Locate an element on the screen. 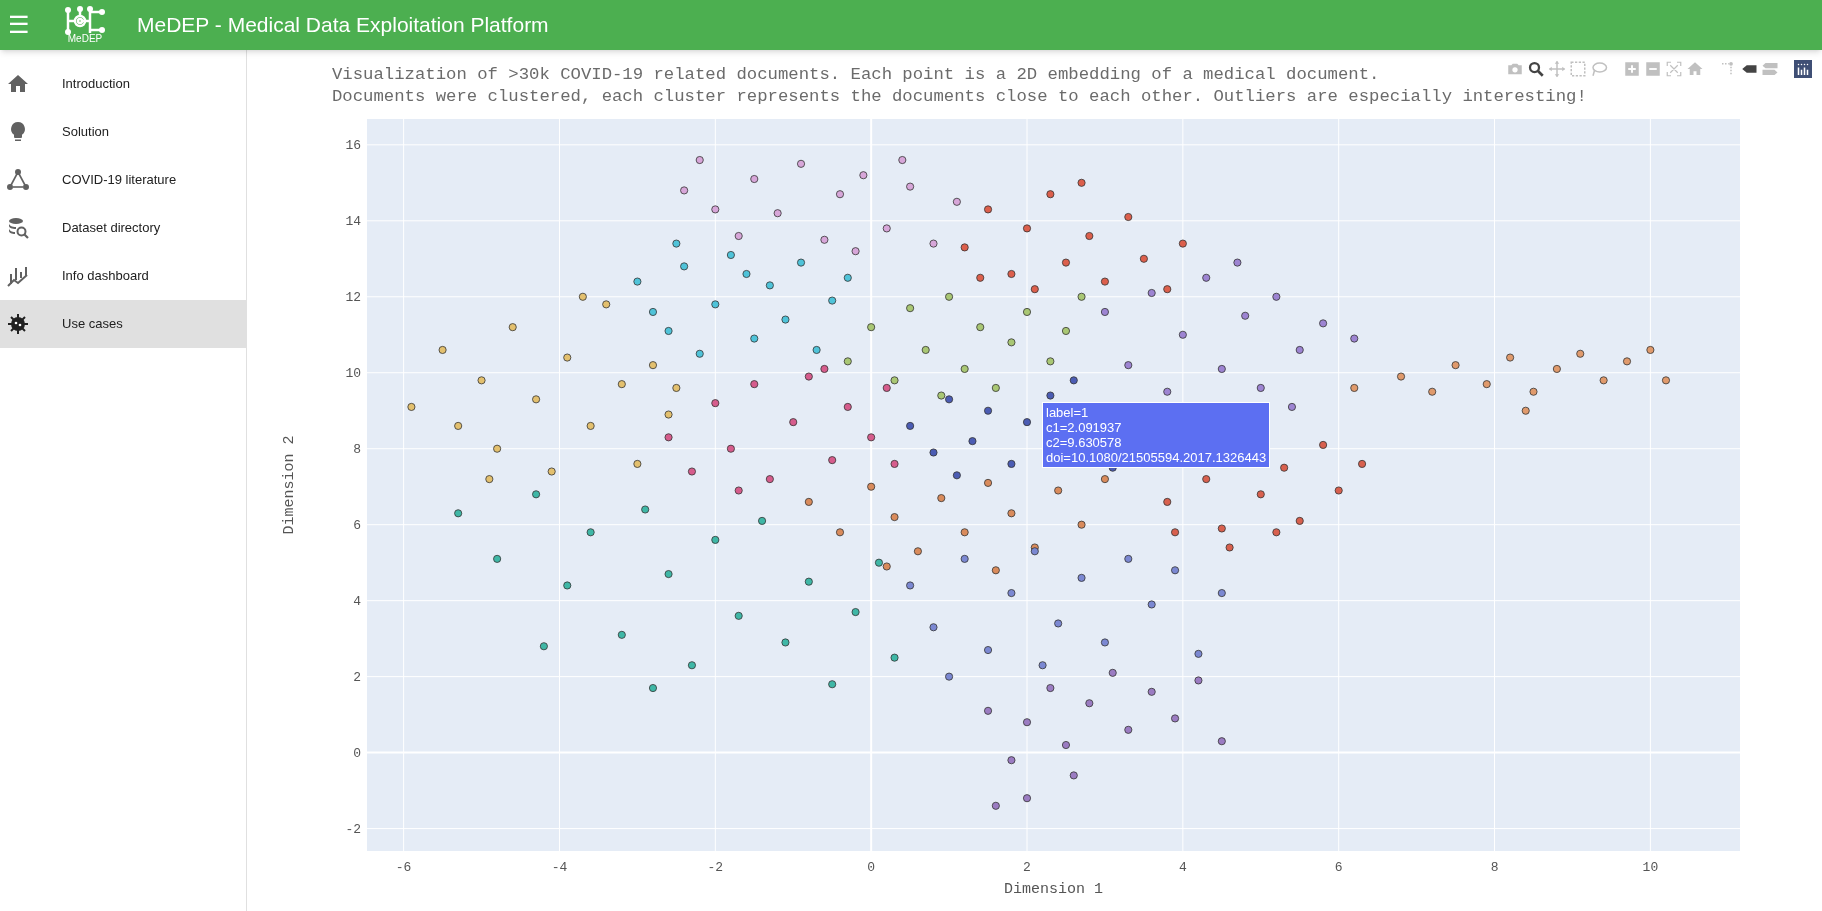 This screenshot has width=1822, height=911. y-tick-label: 14 is located at coordinates (353, 221).